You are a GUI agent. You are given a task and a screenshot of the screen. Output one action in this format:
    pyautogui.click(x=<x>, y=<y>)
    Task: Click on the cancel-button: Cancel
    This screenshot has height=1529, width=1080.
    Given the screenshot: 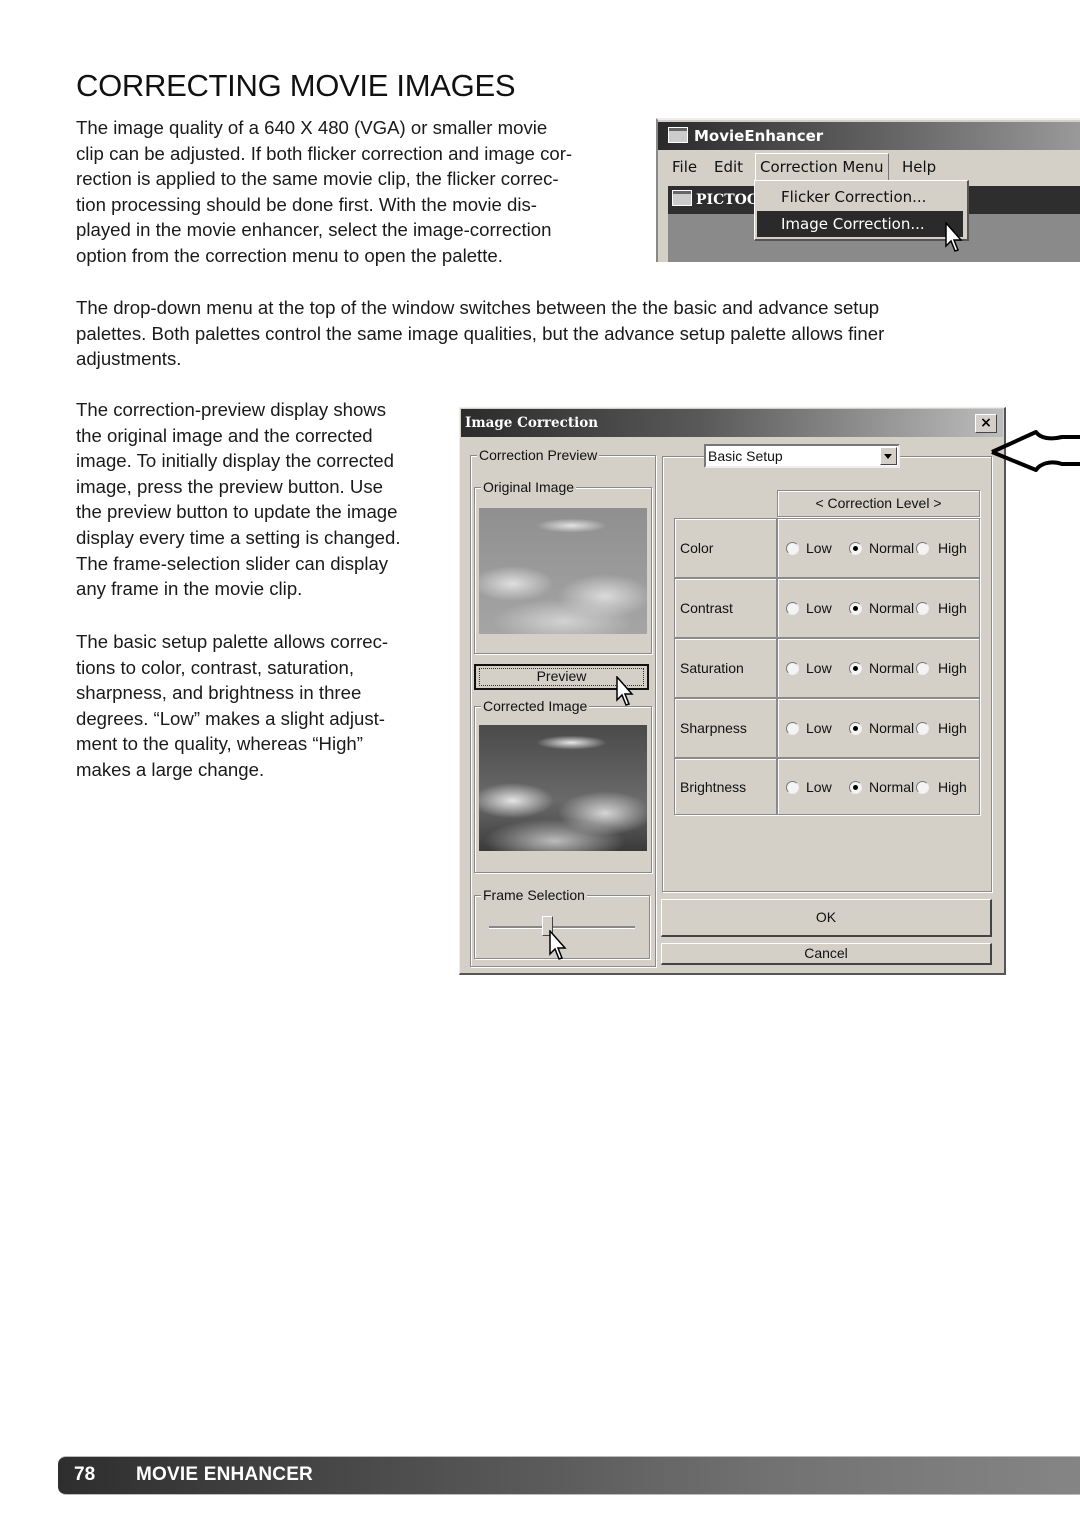 What is the action you would take?
    pyautogui.click(x=826, y=954)
    